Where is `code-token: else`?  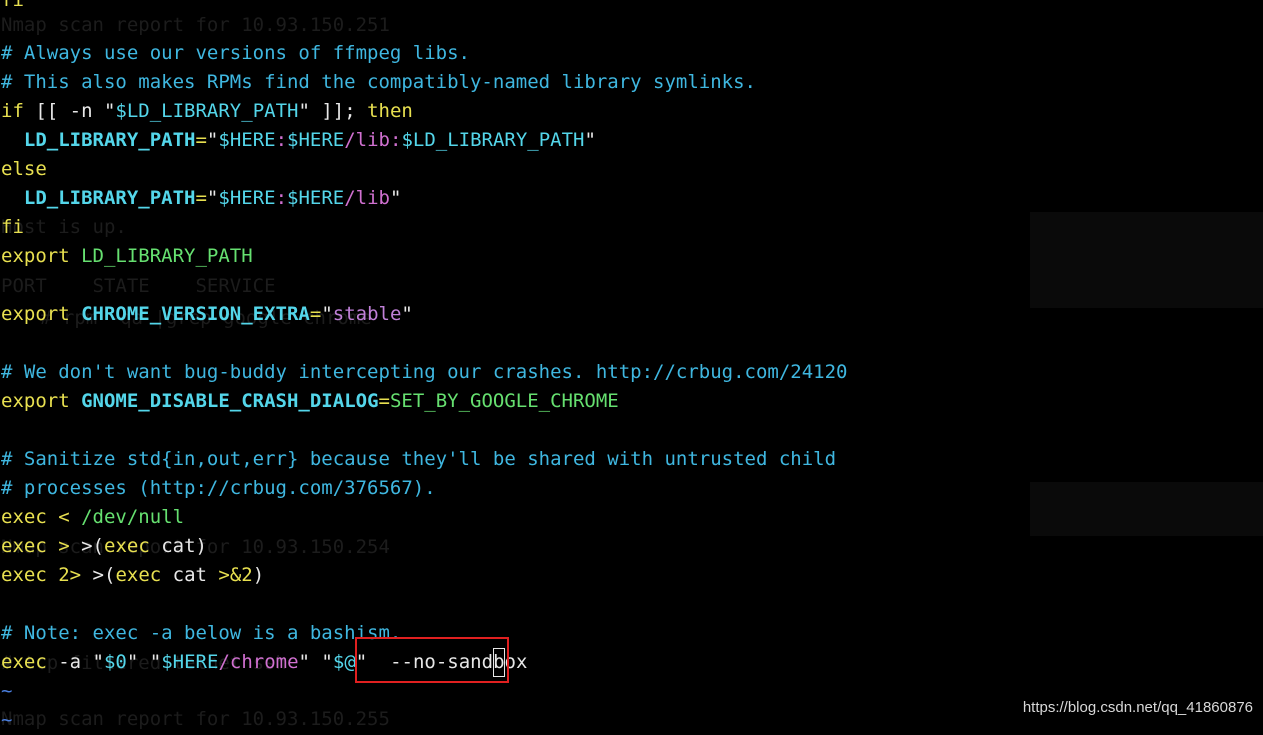 code-token: else is located at coordinates (24, 169).